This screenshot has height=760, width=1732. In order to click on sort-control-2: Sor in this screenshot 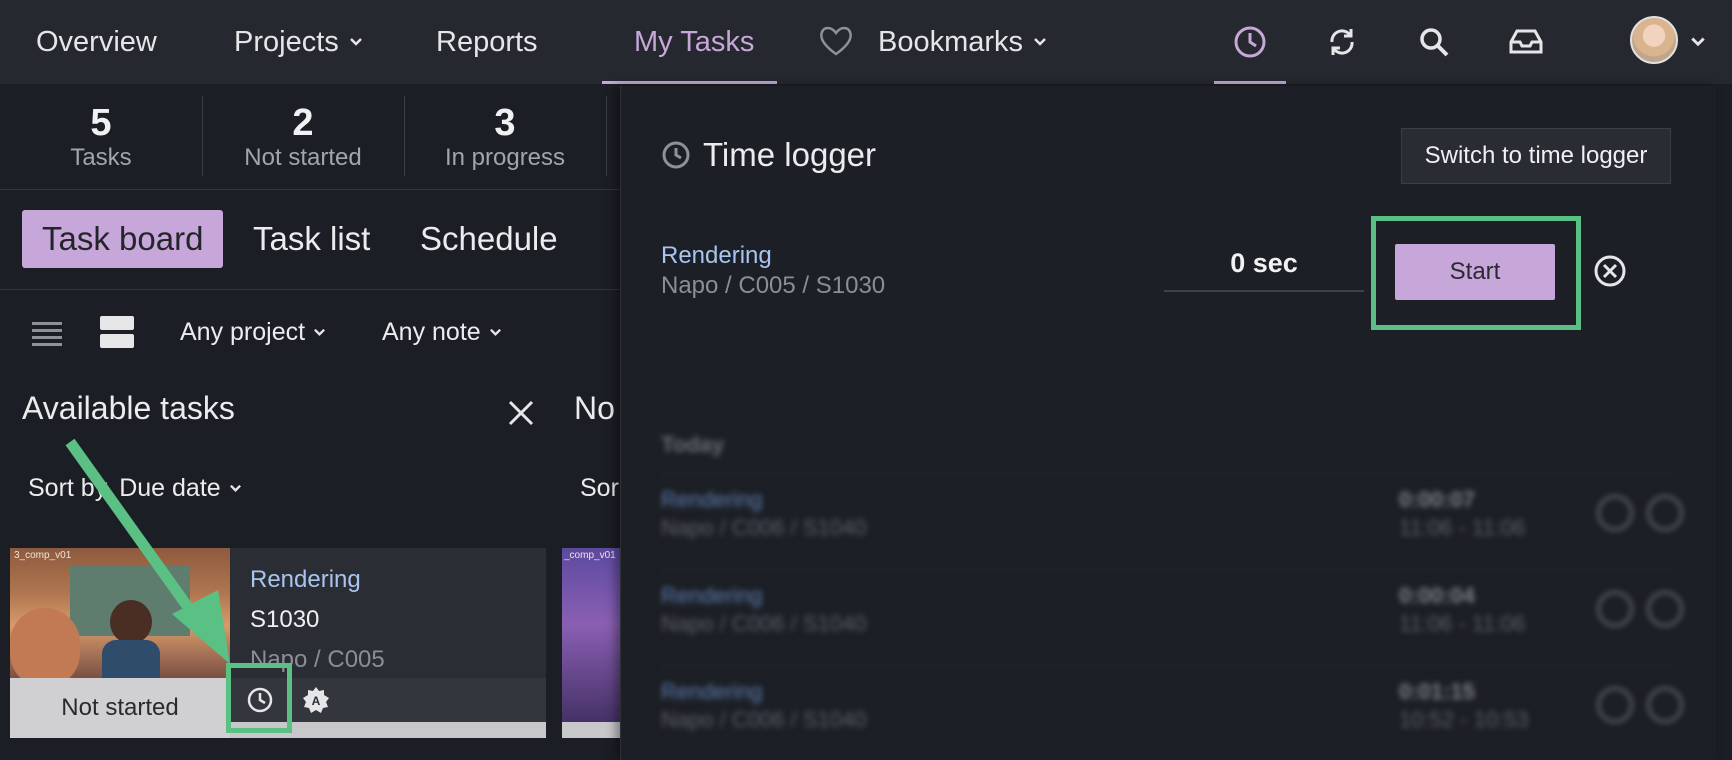, I will do `click(599, 488)`.